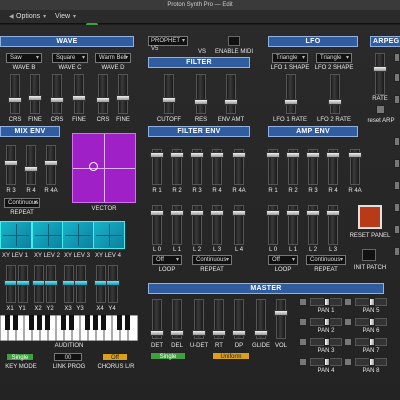  I want to click on amp-env-repeat-select: Continuous, so click(326, 260).